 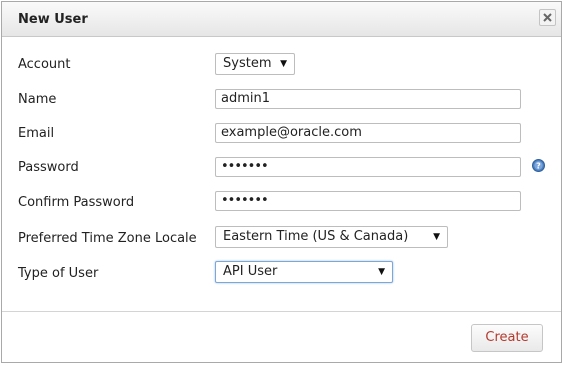 I want to click on name-input: admin1, so click(x=368, y=99).